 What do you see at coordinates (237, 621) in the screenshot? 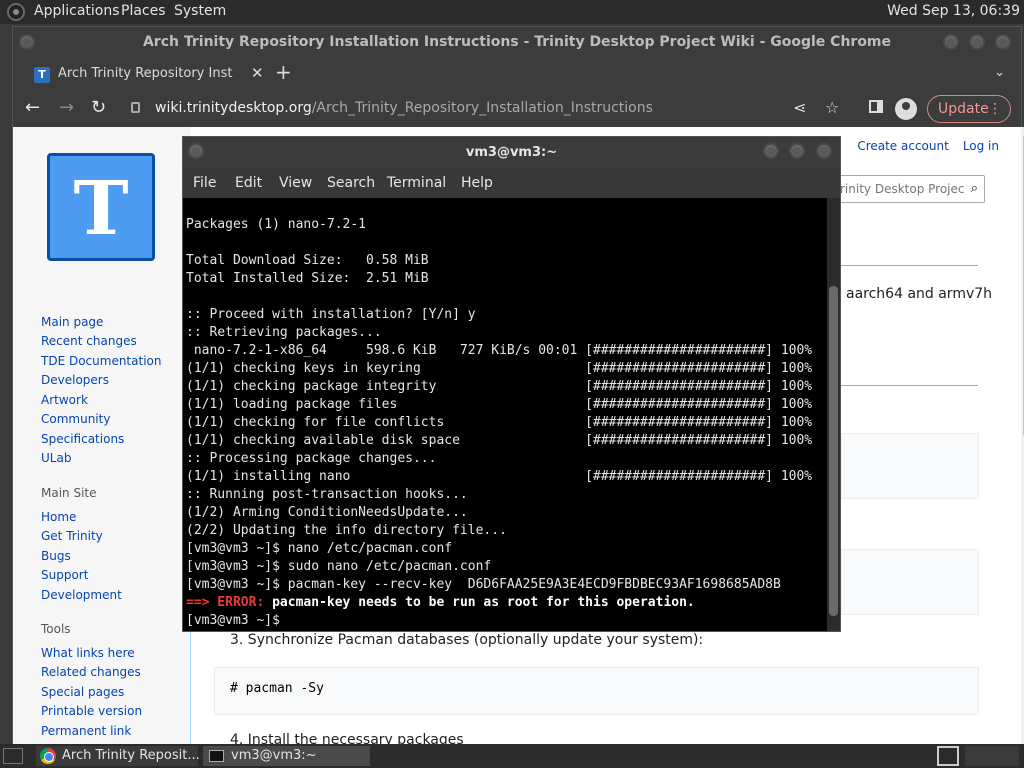
I see `terminal-prompt: [vm3@vm3 ~]$` at bounding box center [237, 621].